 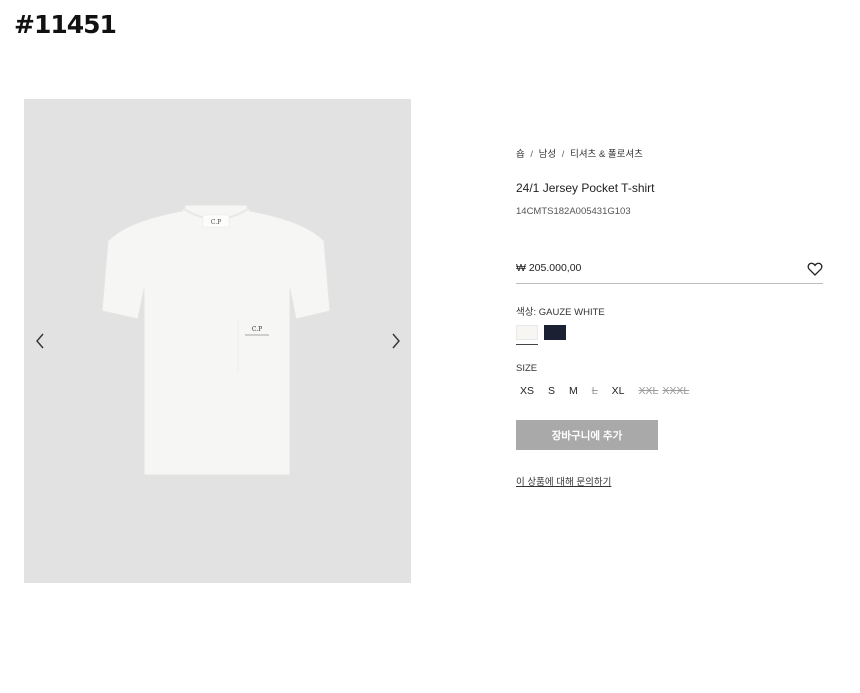 I want to click on size-option-l: L, so click(x=594, y=391).